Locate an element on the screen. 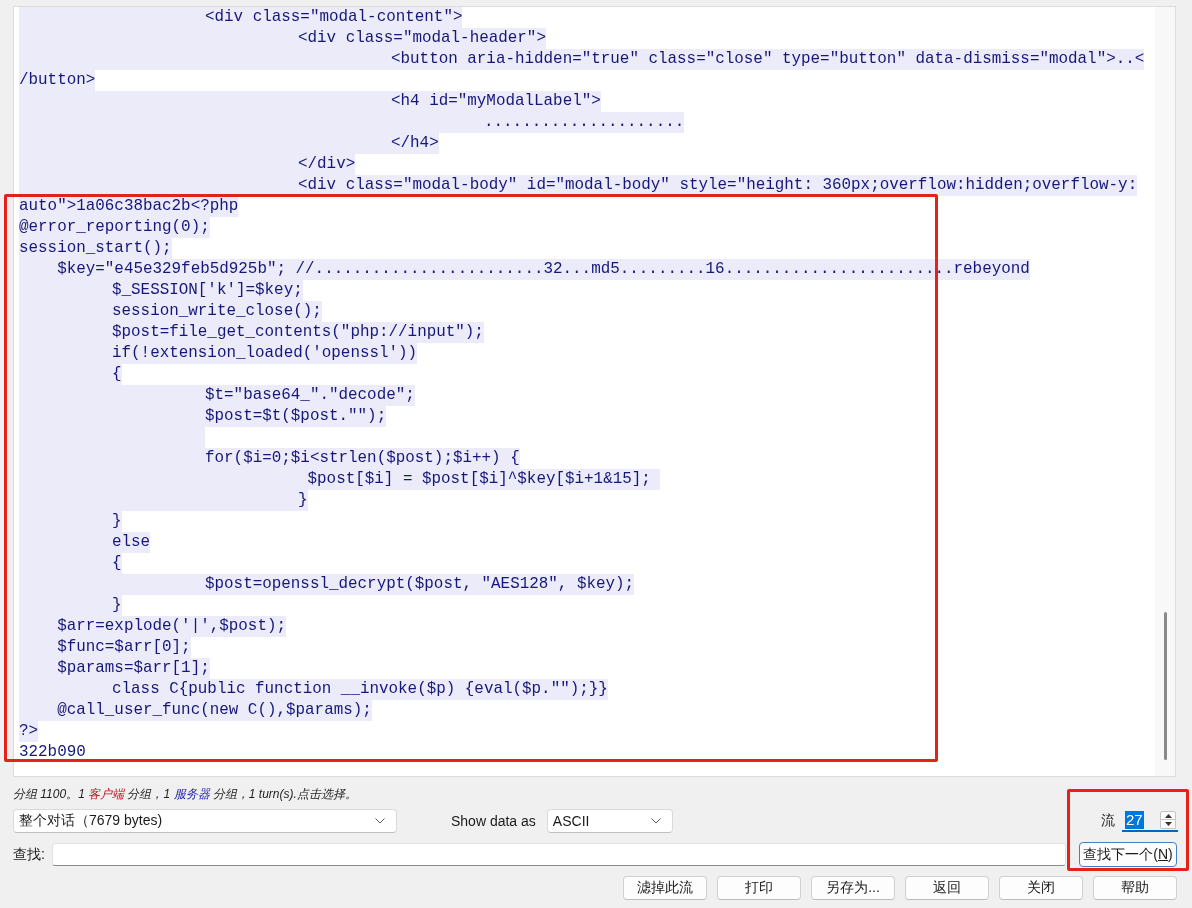 The image size is (1192, 908). status-text: 分组 1100。1 客户端 分组，1 服务器 分组，1 turn(s).点击选择。 is located at coordinates (185, 794).